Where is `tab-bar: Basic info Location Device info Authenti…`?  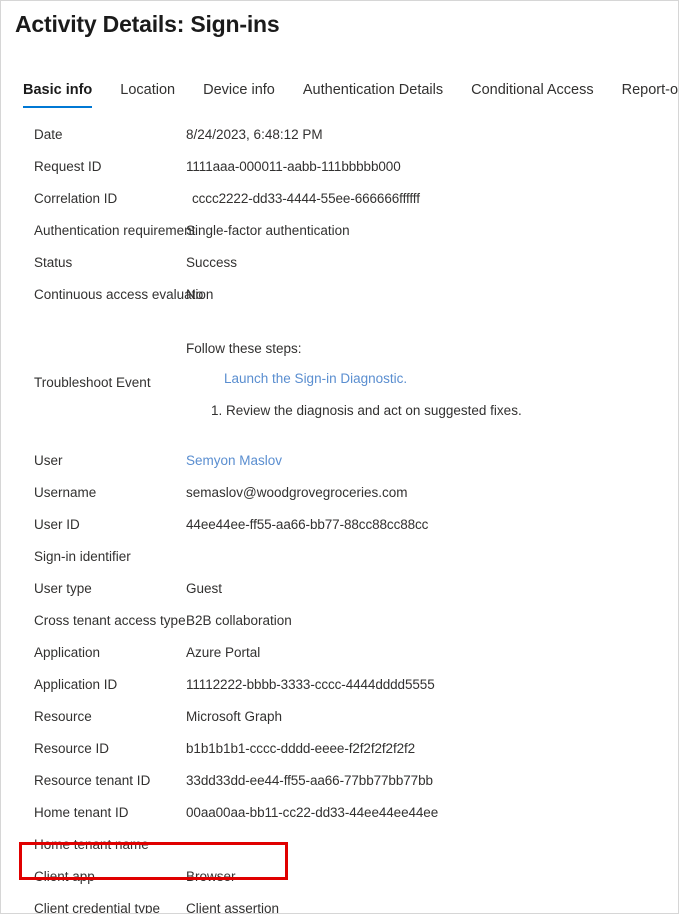
tab-bar: Basic info Location Device info Authenti… is located at coordinates (350, 97).